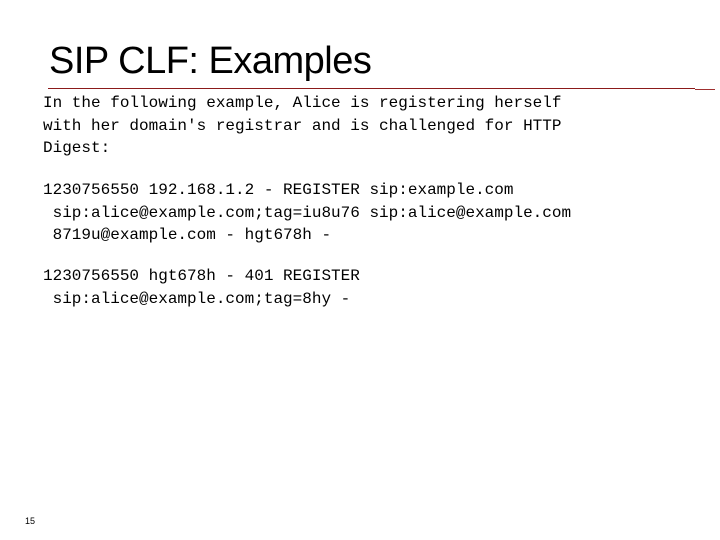  What do you see at coordinates (201, 276) in the screenshot?
I see `log-line: 1230756550 hgt678h - 401 REGISTER` at bounding box center [201, 276].